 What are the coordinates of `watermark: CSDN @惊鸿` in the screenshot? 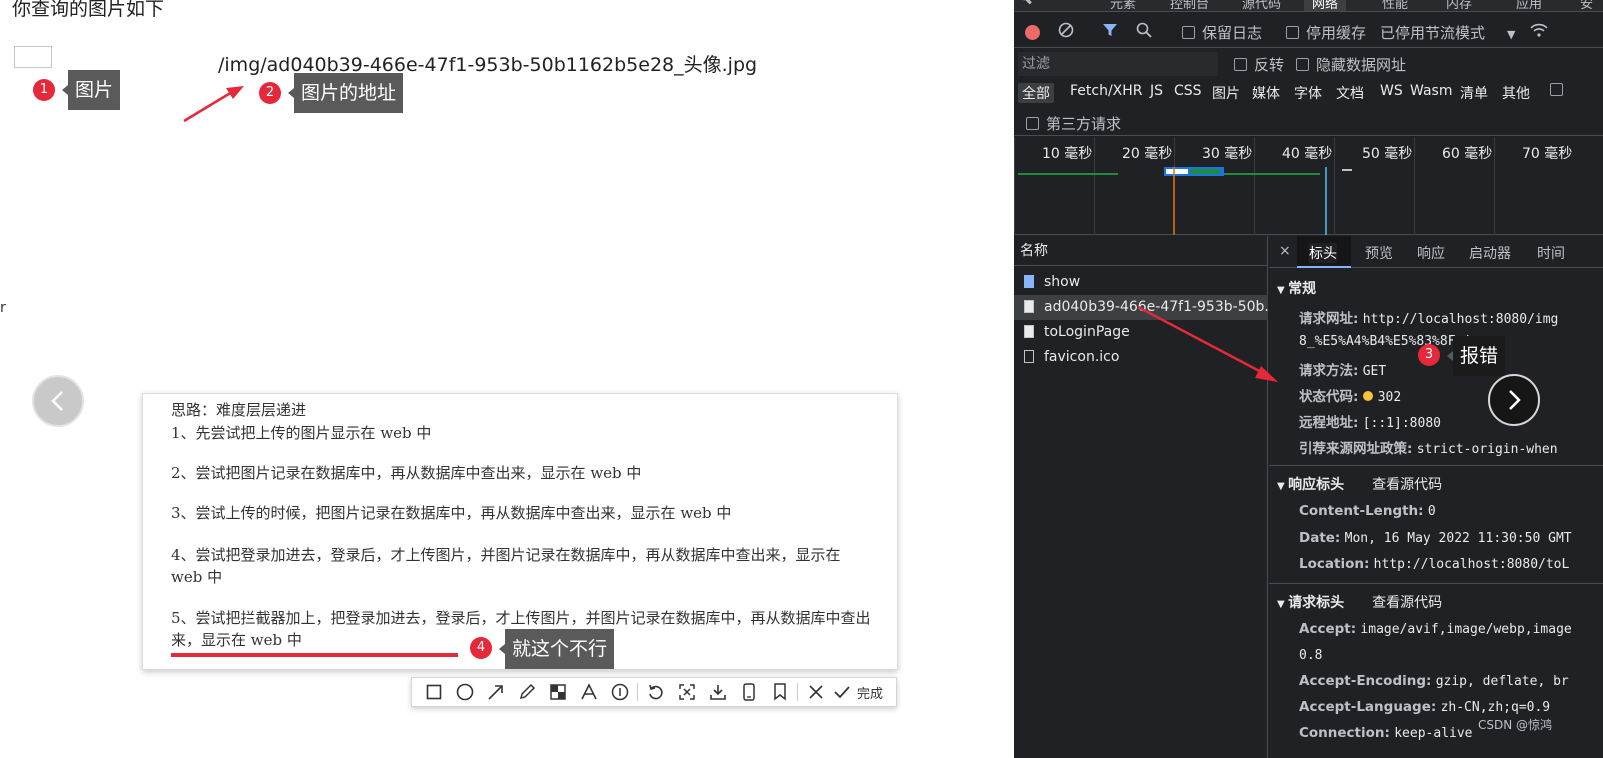 It's located at (1515, 725).